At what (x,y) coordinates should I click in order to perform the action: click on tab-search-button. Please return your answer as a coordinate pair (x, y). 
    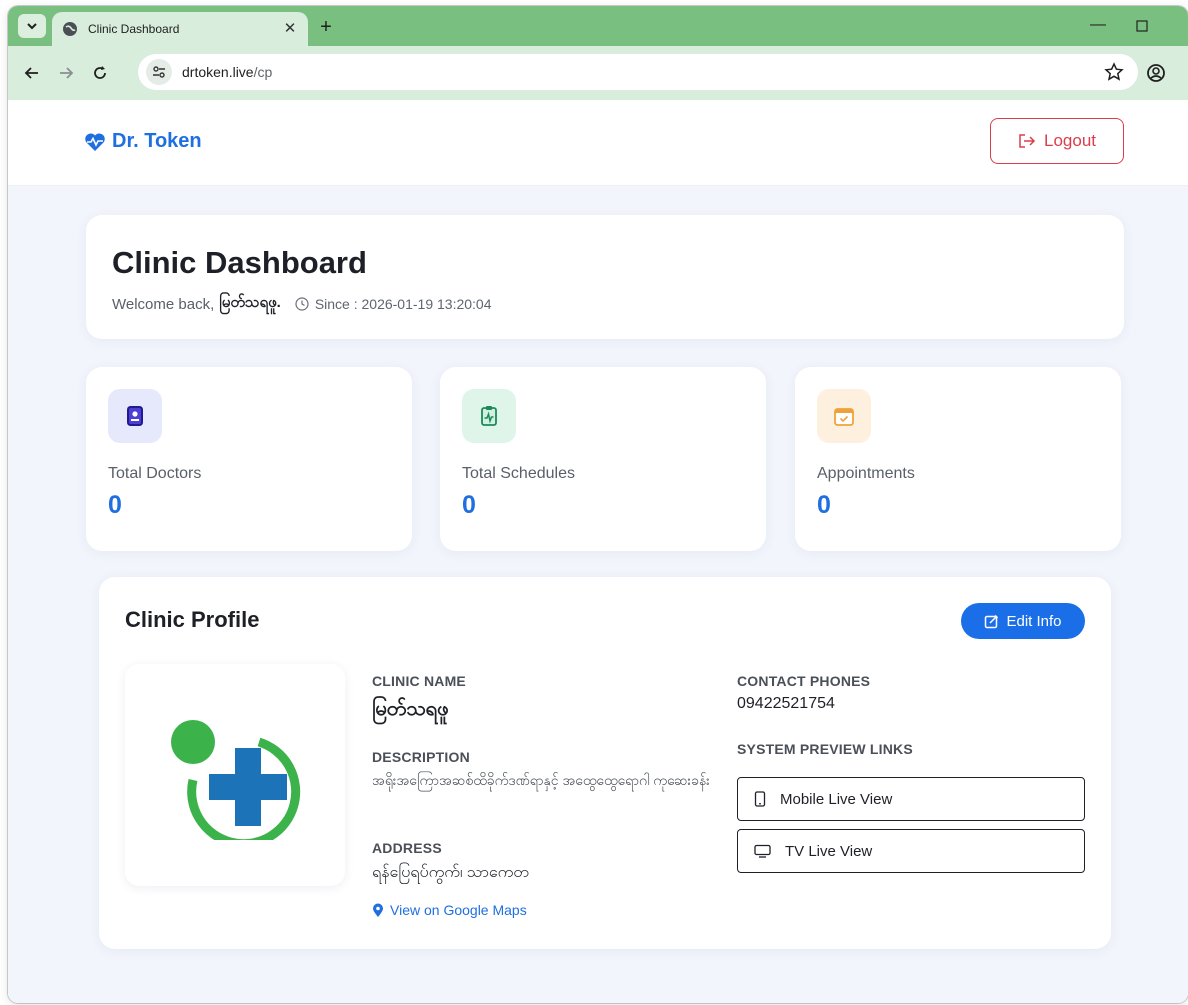
    Looking at the image, I should click on (32, 26).